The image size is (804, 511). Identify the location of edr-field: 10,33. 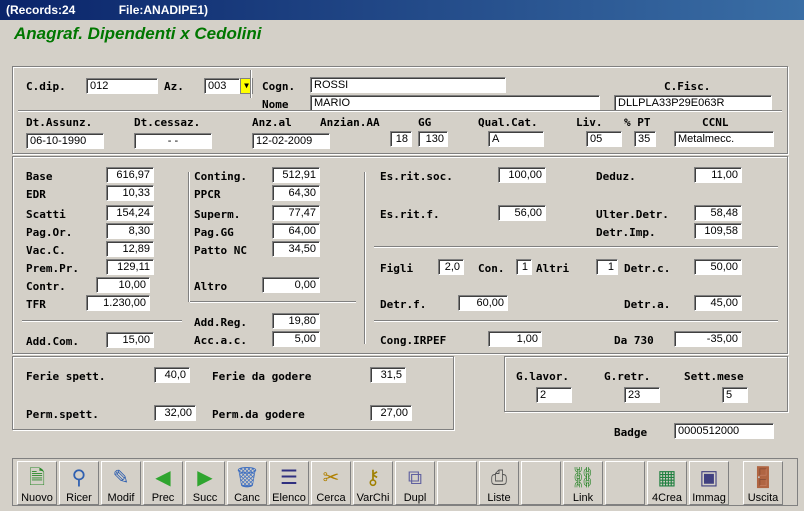
(130, 193).